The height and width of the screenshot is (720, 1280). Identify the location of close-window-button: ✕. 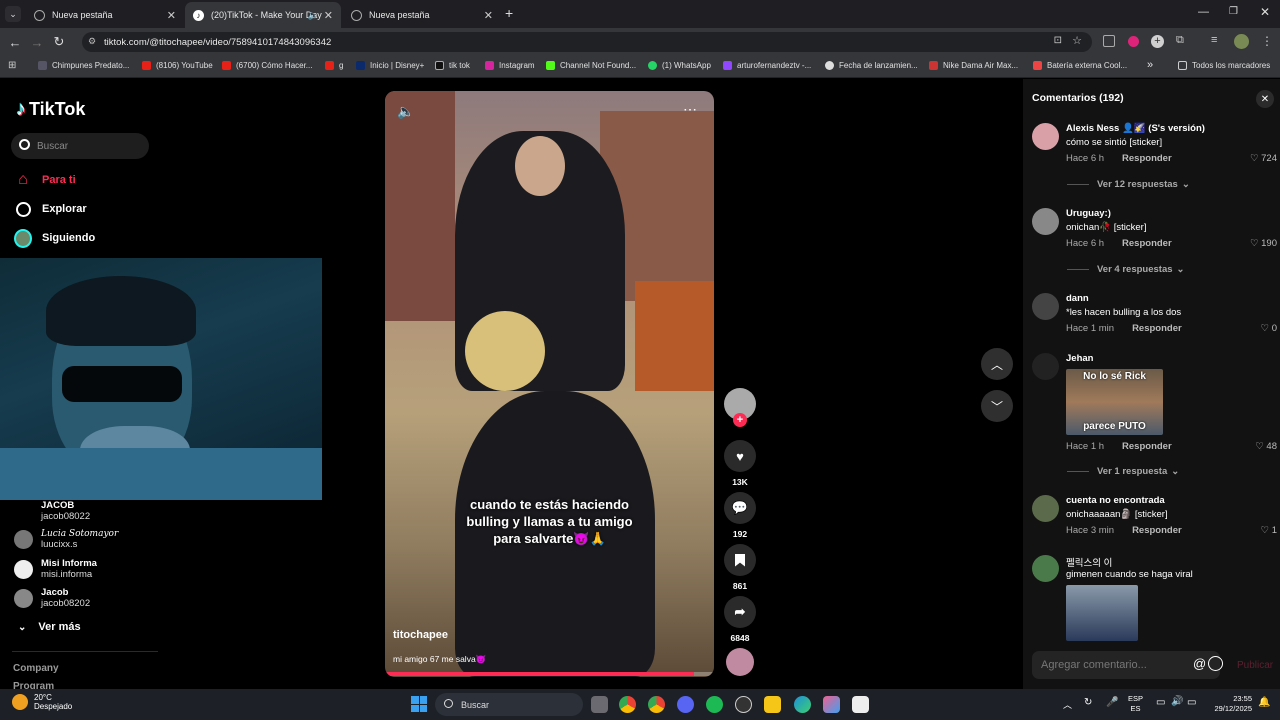
(1265, 12).